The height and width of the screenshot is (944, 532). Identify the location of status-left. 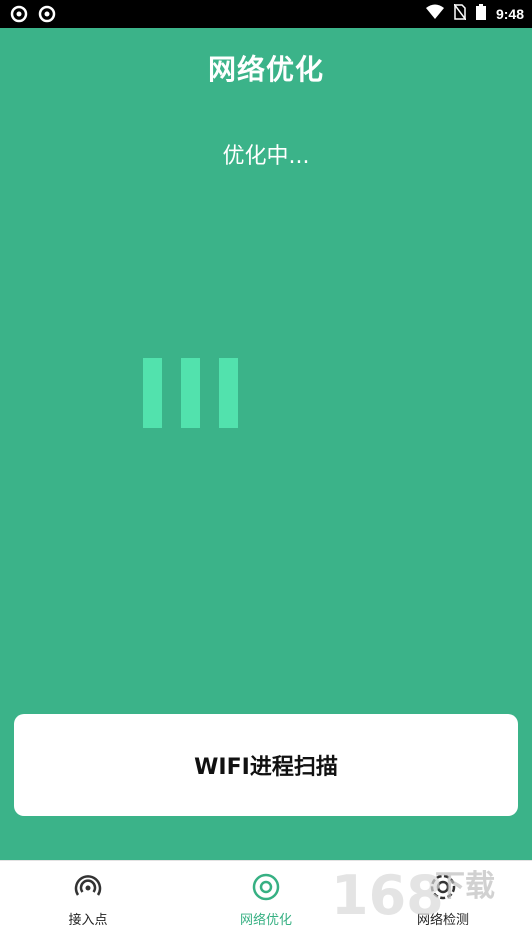
(33, 16).